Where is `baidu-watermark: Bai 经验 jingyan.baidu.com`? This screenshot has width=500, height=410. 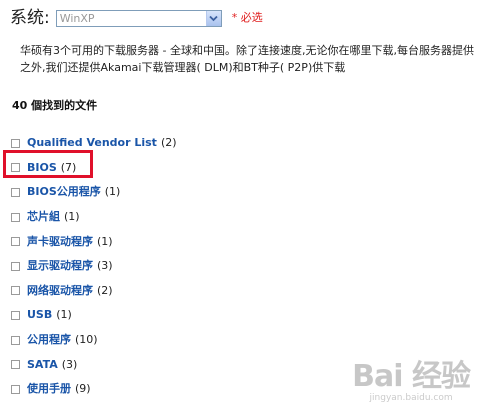 baidu-watermark: Bai 经验 jingyan.baidu.com is located at coordinates (411, 381).